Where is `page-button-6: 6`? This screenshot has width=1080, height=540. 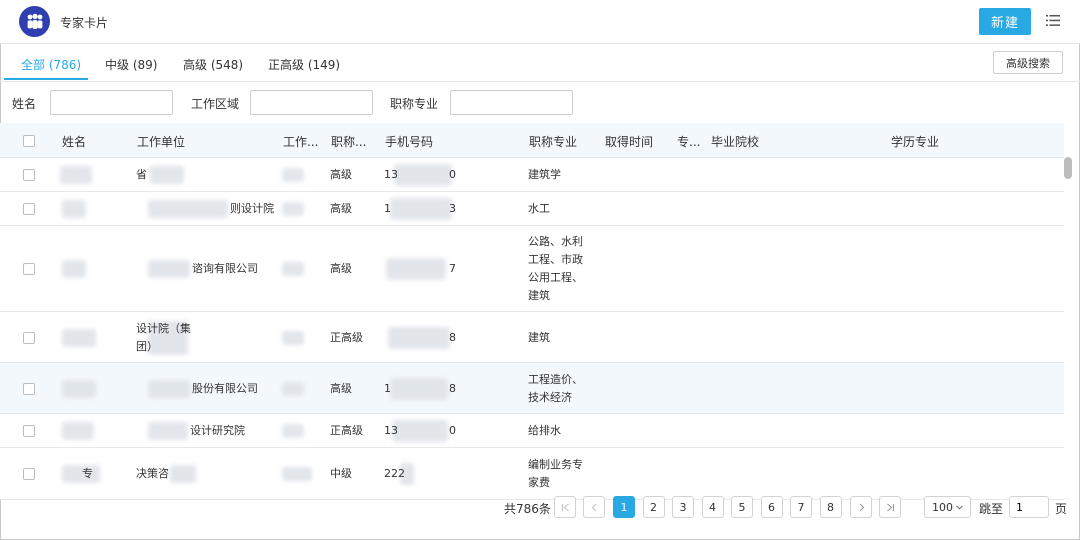 page-button-6: 6 is located at coordinates (771, 507).